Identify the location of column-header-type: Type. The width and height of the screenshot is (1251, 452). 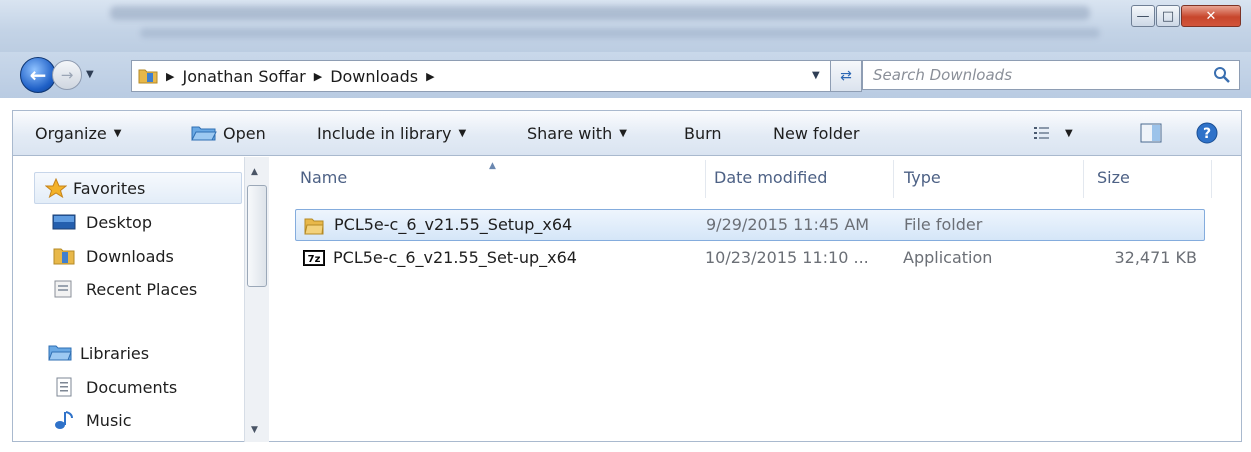
(922, 177).